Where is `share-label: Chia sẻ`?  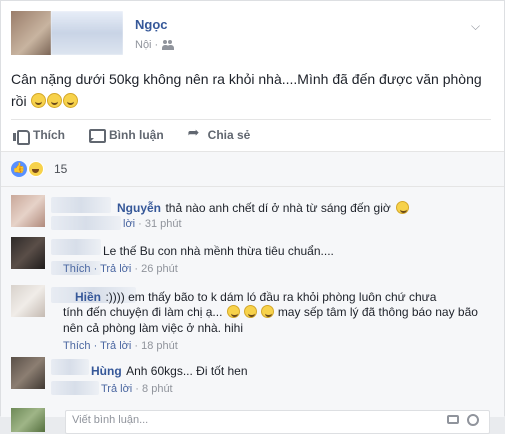 share-label: Chia sẻ is located at coordinates (229, 134).